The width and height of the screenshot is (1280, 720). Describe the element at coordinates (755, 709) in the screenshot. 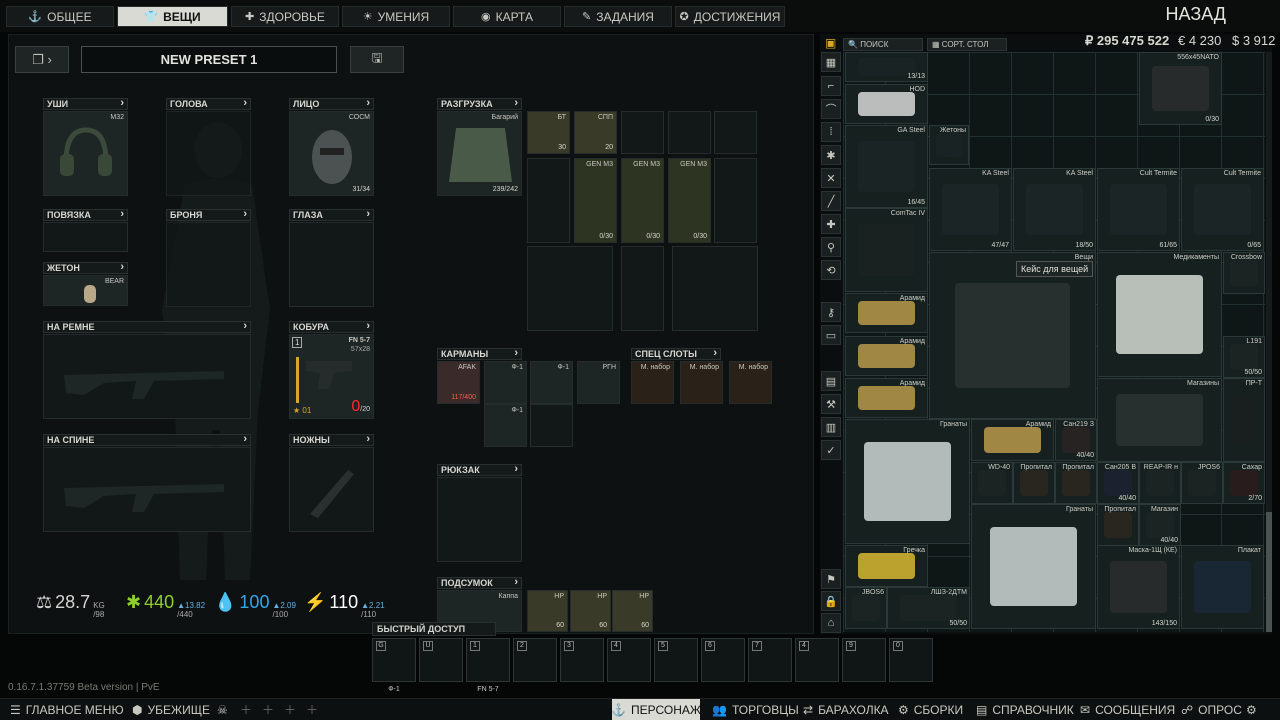

I see `traders-button: 👥 ТОРГОВЦЫ` at that location.